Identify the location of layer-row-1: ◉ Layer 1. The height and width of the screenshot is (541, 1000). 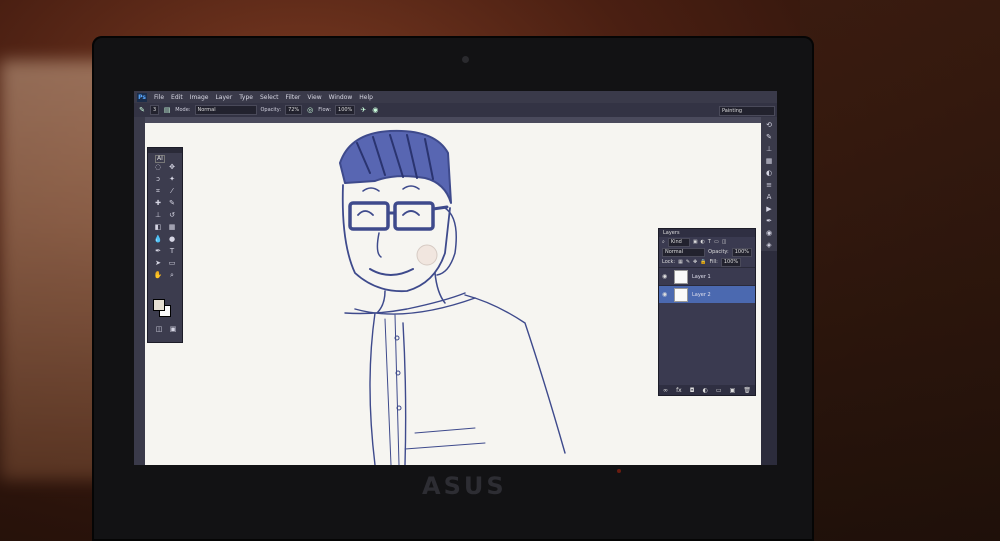
(707, 276).